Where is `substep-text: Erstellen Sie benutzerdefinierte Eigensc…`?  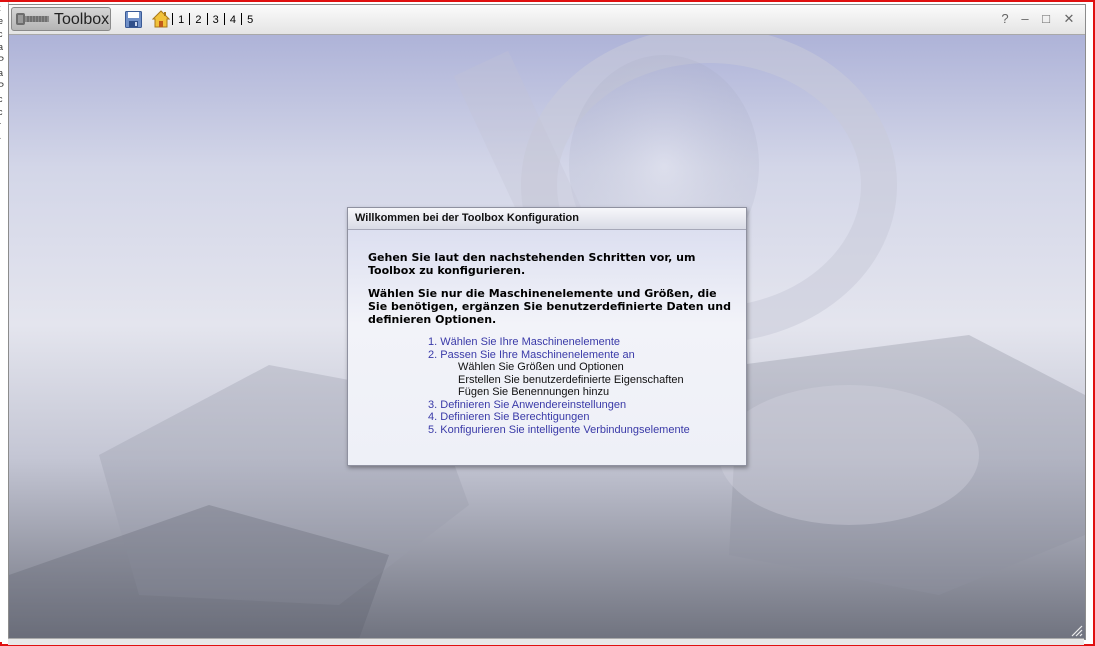
substep-text: Erstellen Sie benutzerdefinierte Eigensc… is located at coordinates (571, 379).